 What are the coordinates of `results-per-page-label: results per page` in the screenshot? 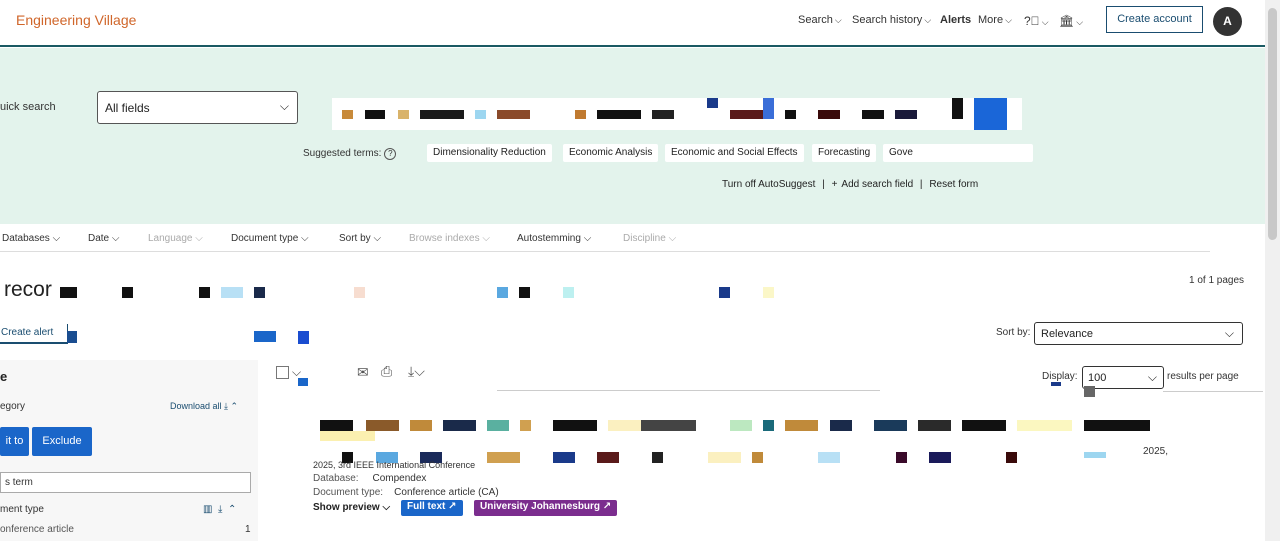 It's located at (1203, 376).